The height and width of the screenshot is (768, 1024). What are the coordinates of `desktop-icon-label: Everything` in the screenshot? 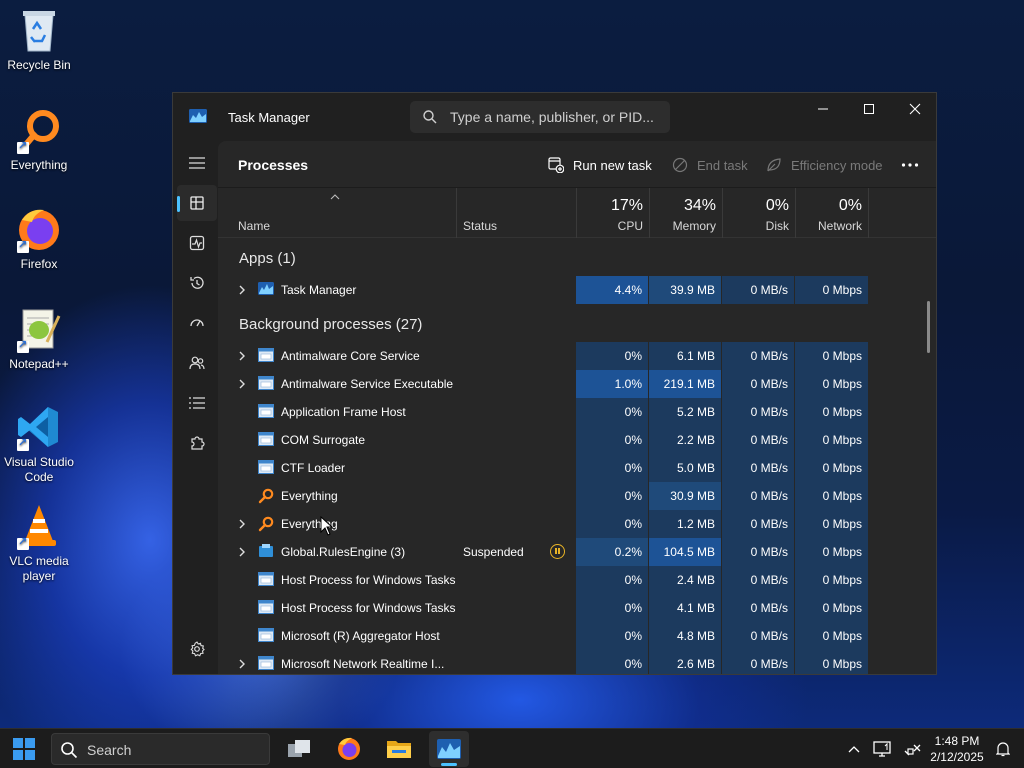 It's located at (39, 165).